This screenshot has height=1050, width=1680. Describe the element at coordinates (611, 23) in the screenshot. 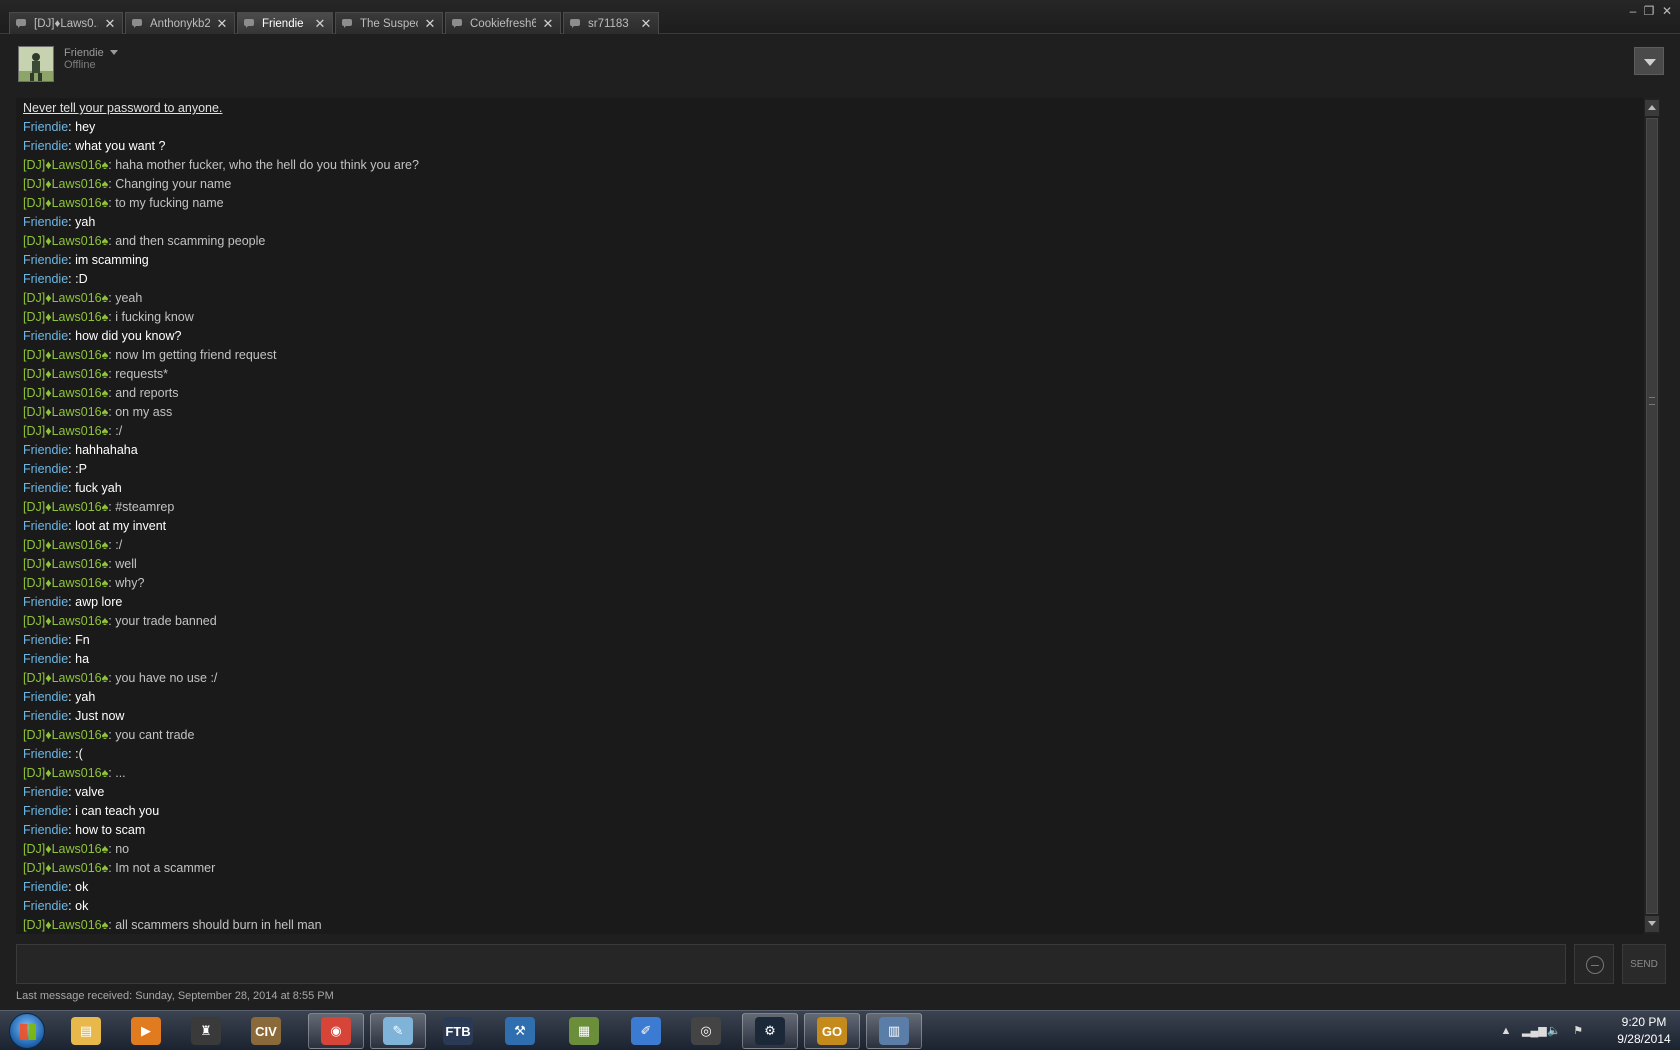

I see `tab-sr71183: sr71183 ✕` at that location.